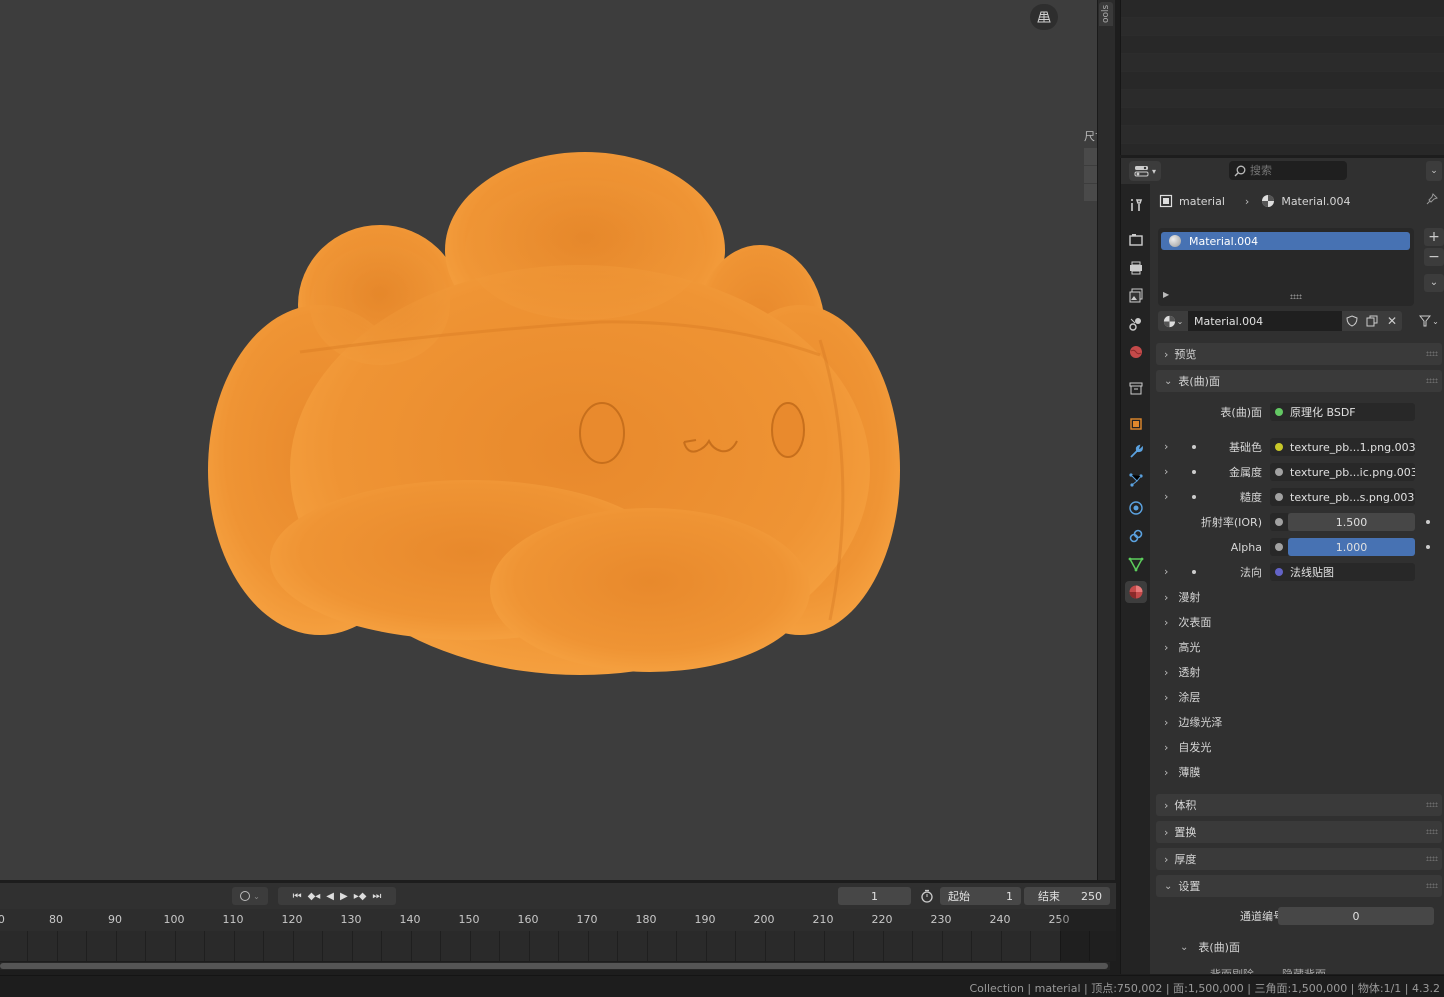 This screenshot has height=997, width=1444. I want to click on jump-end-button: ⏭, so click(376, 896).